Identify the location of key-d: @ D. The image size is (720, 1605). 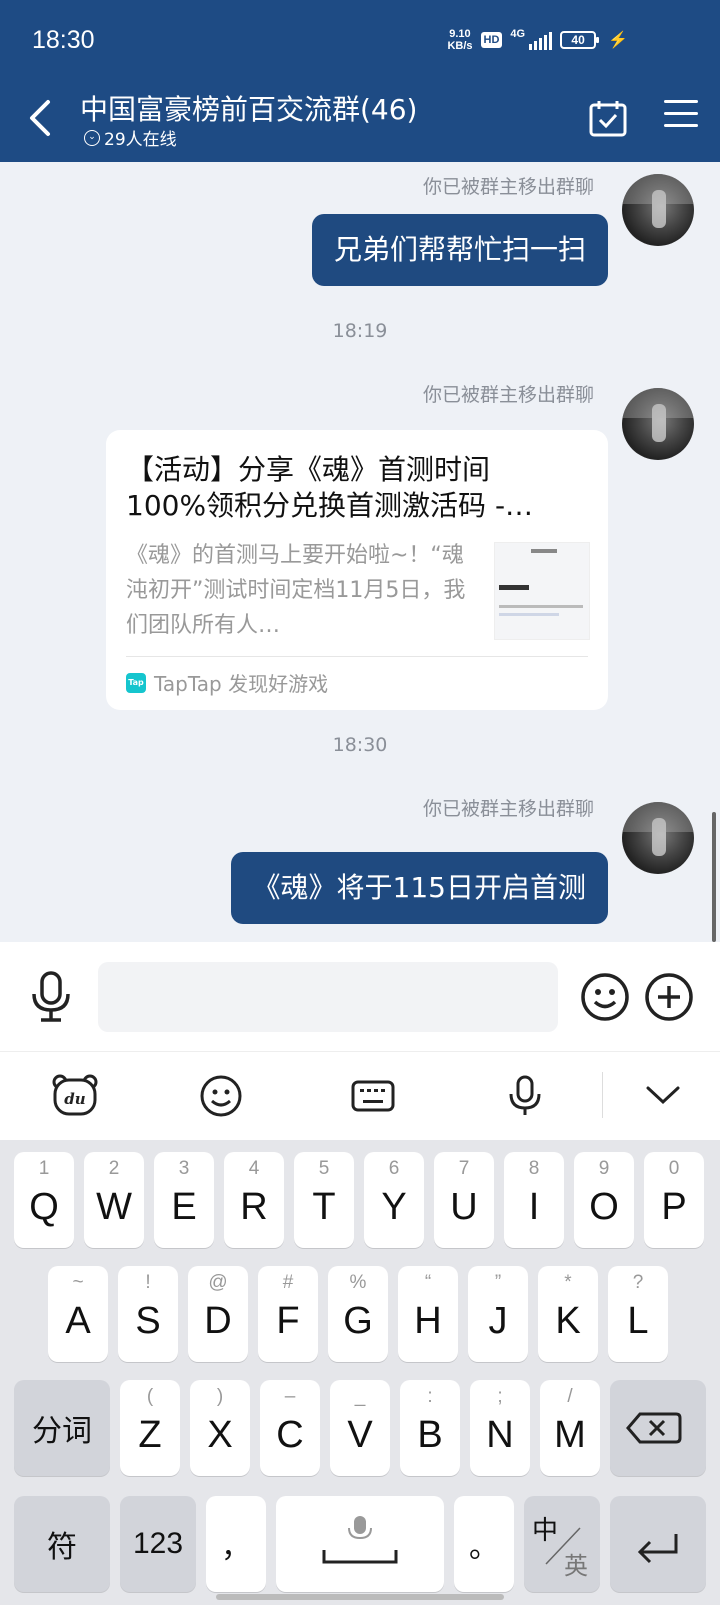
(218, 1314).